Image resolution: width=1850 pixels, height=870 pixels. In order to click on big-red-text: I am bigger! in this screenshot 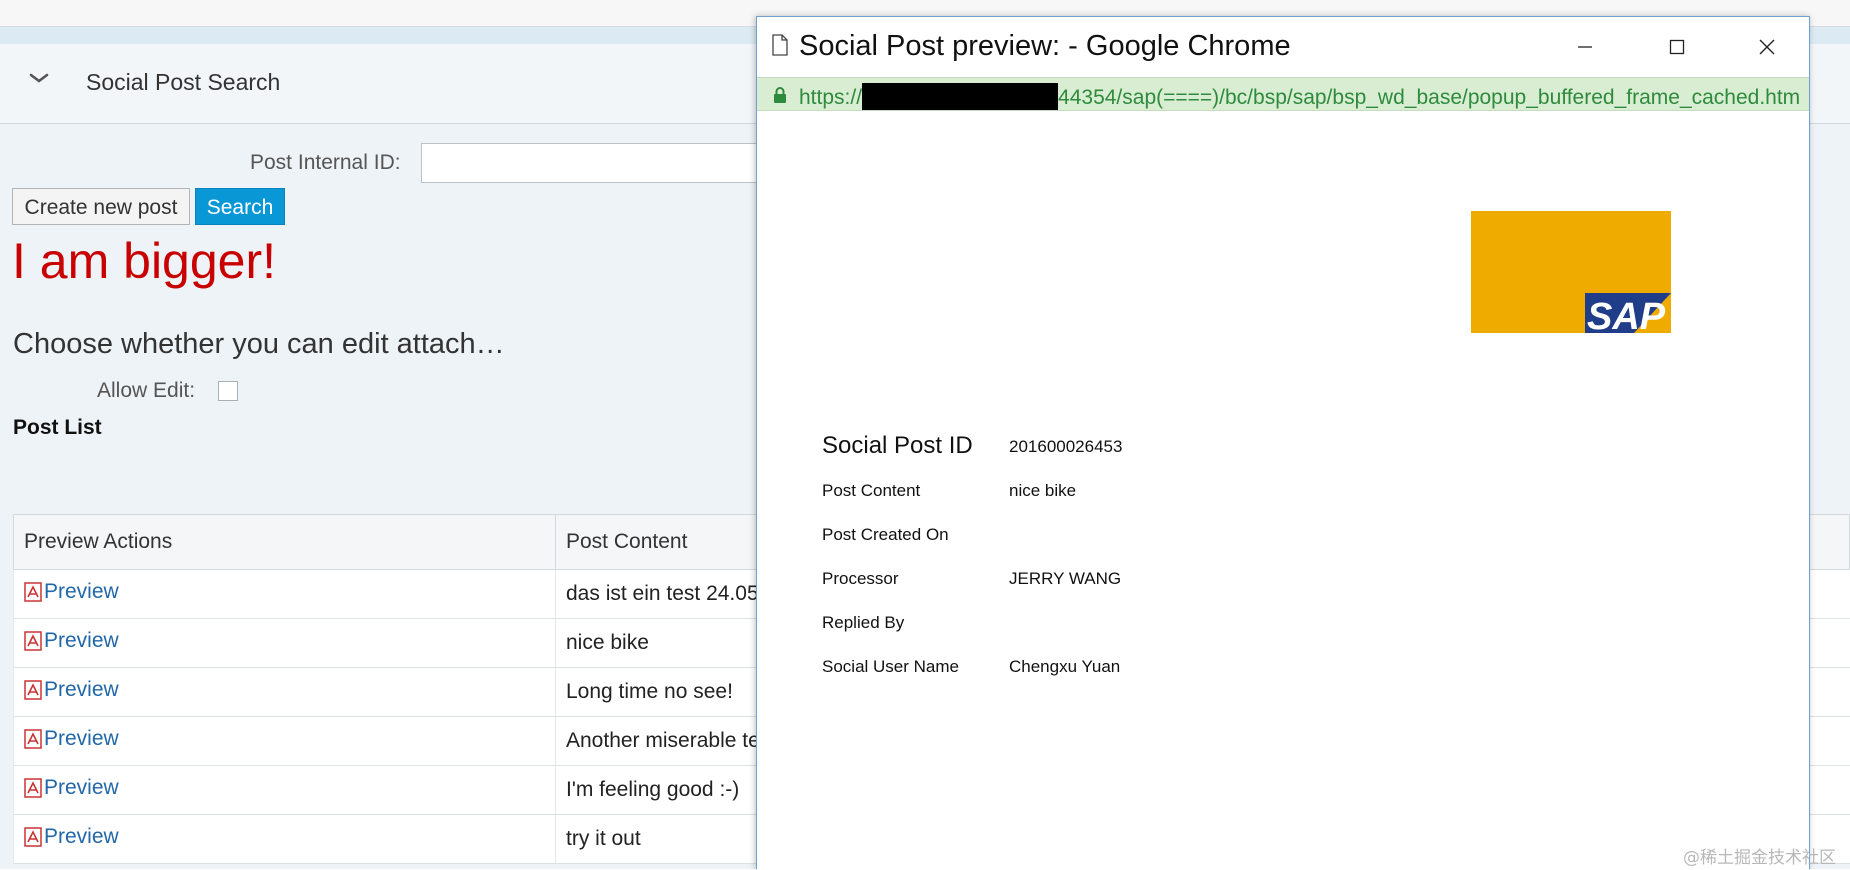, I will do `click(144, 261)`.